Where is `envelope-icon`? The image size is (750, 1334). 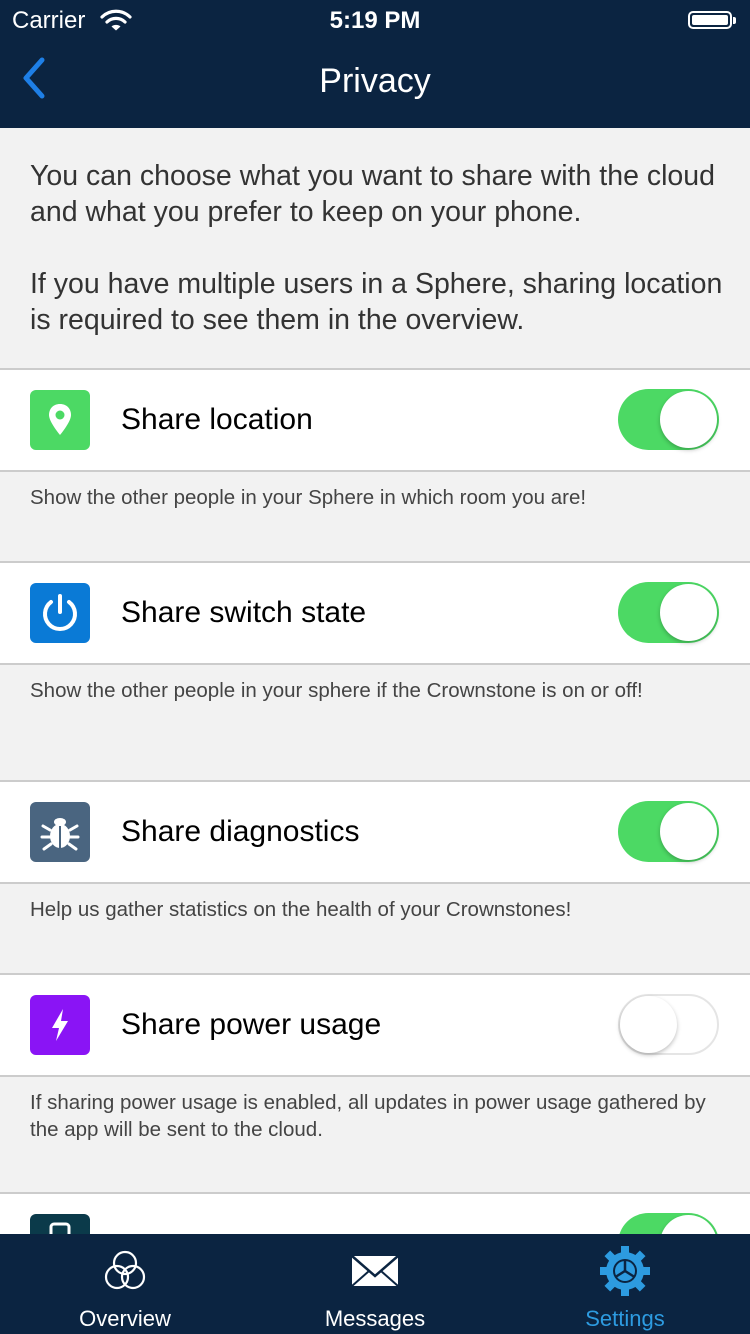 envelope-icon is located at coordinates (375, 1271).